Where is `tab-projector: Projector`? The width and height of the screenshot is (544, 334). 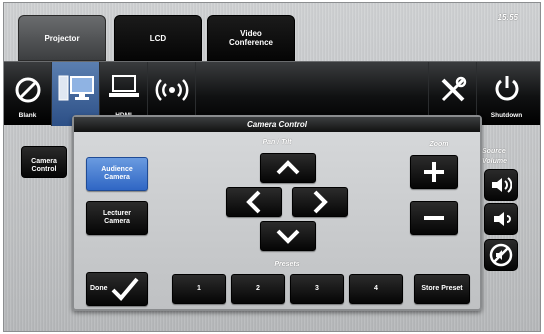 tab-projector: Projector is located at coordinates (62, 38).